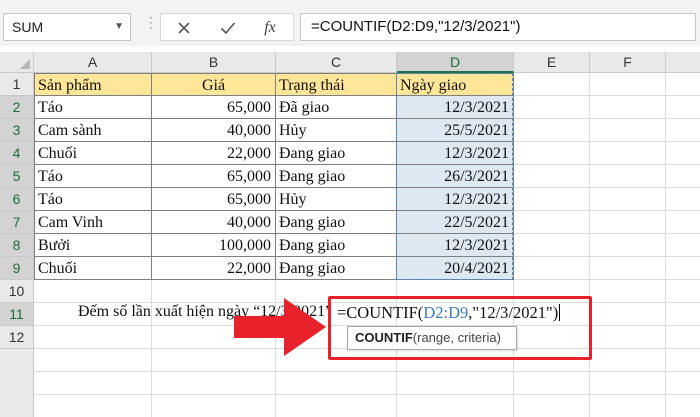 This screenshot has height=417, width=700. I want to click on chevron-down-icon: ▼, so click(119, 27).